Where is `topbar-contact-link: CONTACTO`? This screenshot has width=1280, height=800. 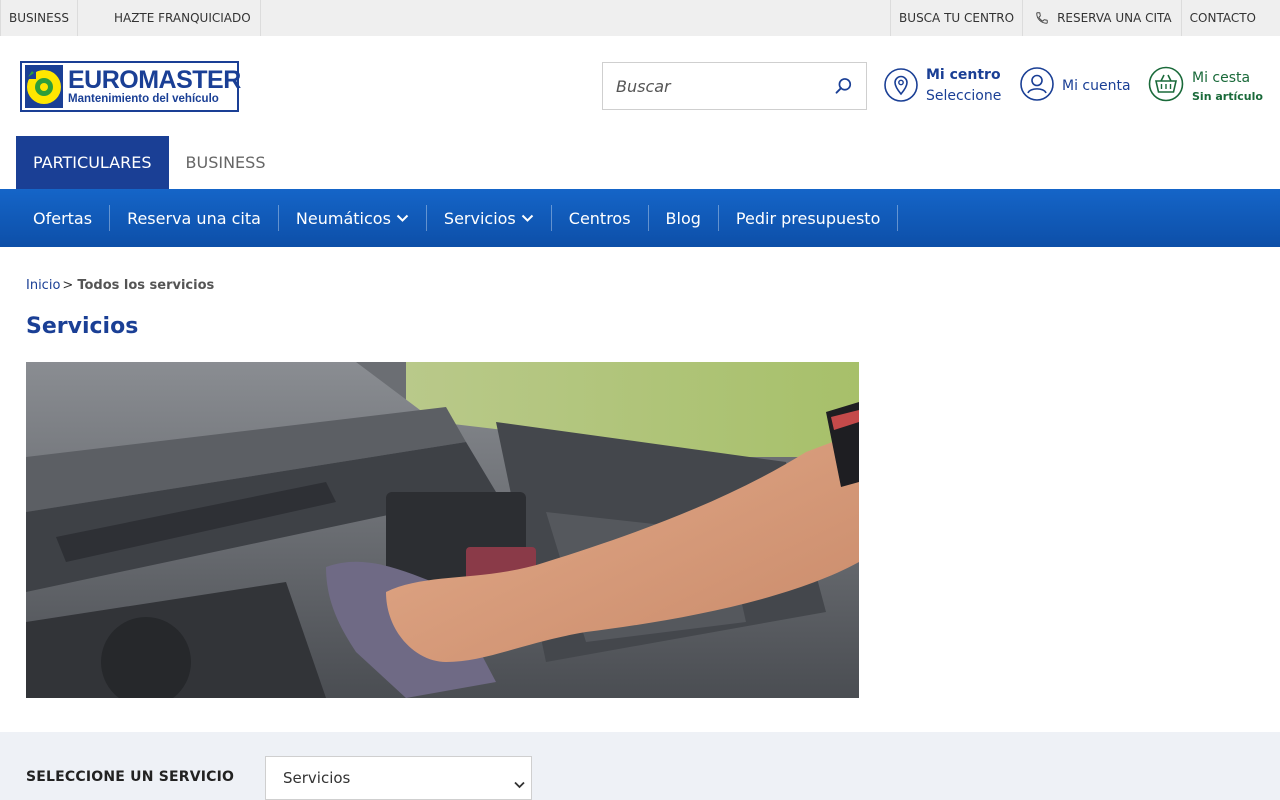
topbar-contact-link: CONTACTO is located at coordinates (1230, 18).